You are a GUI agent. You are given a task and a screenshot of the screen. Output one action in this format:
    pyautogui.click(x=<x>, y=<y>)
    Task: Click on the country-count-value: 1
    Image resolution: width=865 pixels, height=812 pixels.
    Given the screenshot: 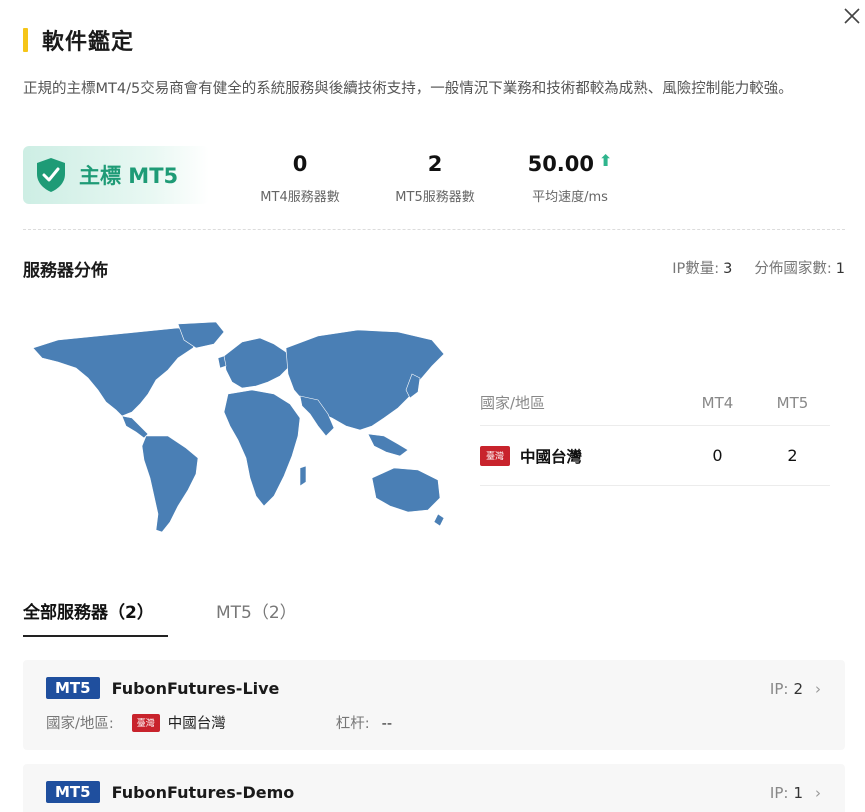 What is the action you would take?
    pyautogui.click(x=840, y=269)
    